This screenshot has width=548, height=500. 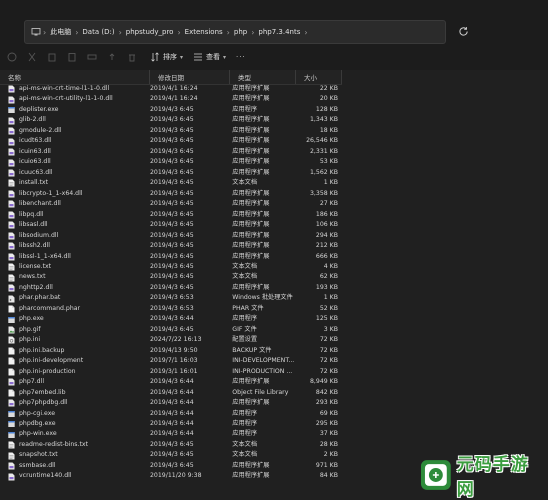 What do you see at coordinates (72, 57) in the screenshot?
I see `paste-button` at bounding box center [72, 57].